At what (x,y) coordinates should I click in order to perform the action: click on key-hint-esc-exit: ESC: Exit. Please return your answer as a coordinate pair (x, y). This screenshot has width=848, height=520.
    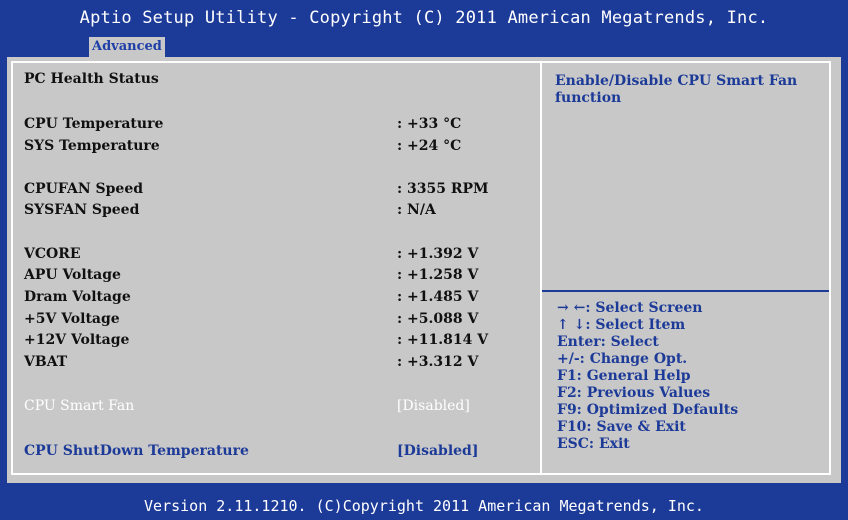
    Looking at the image, I should click on (593, 444).